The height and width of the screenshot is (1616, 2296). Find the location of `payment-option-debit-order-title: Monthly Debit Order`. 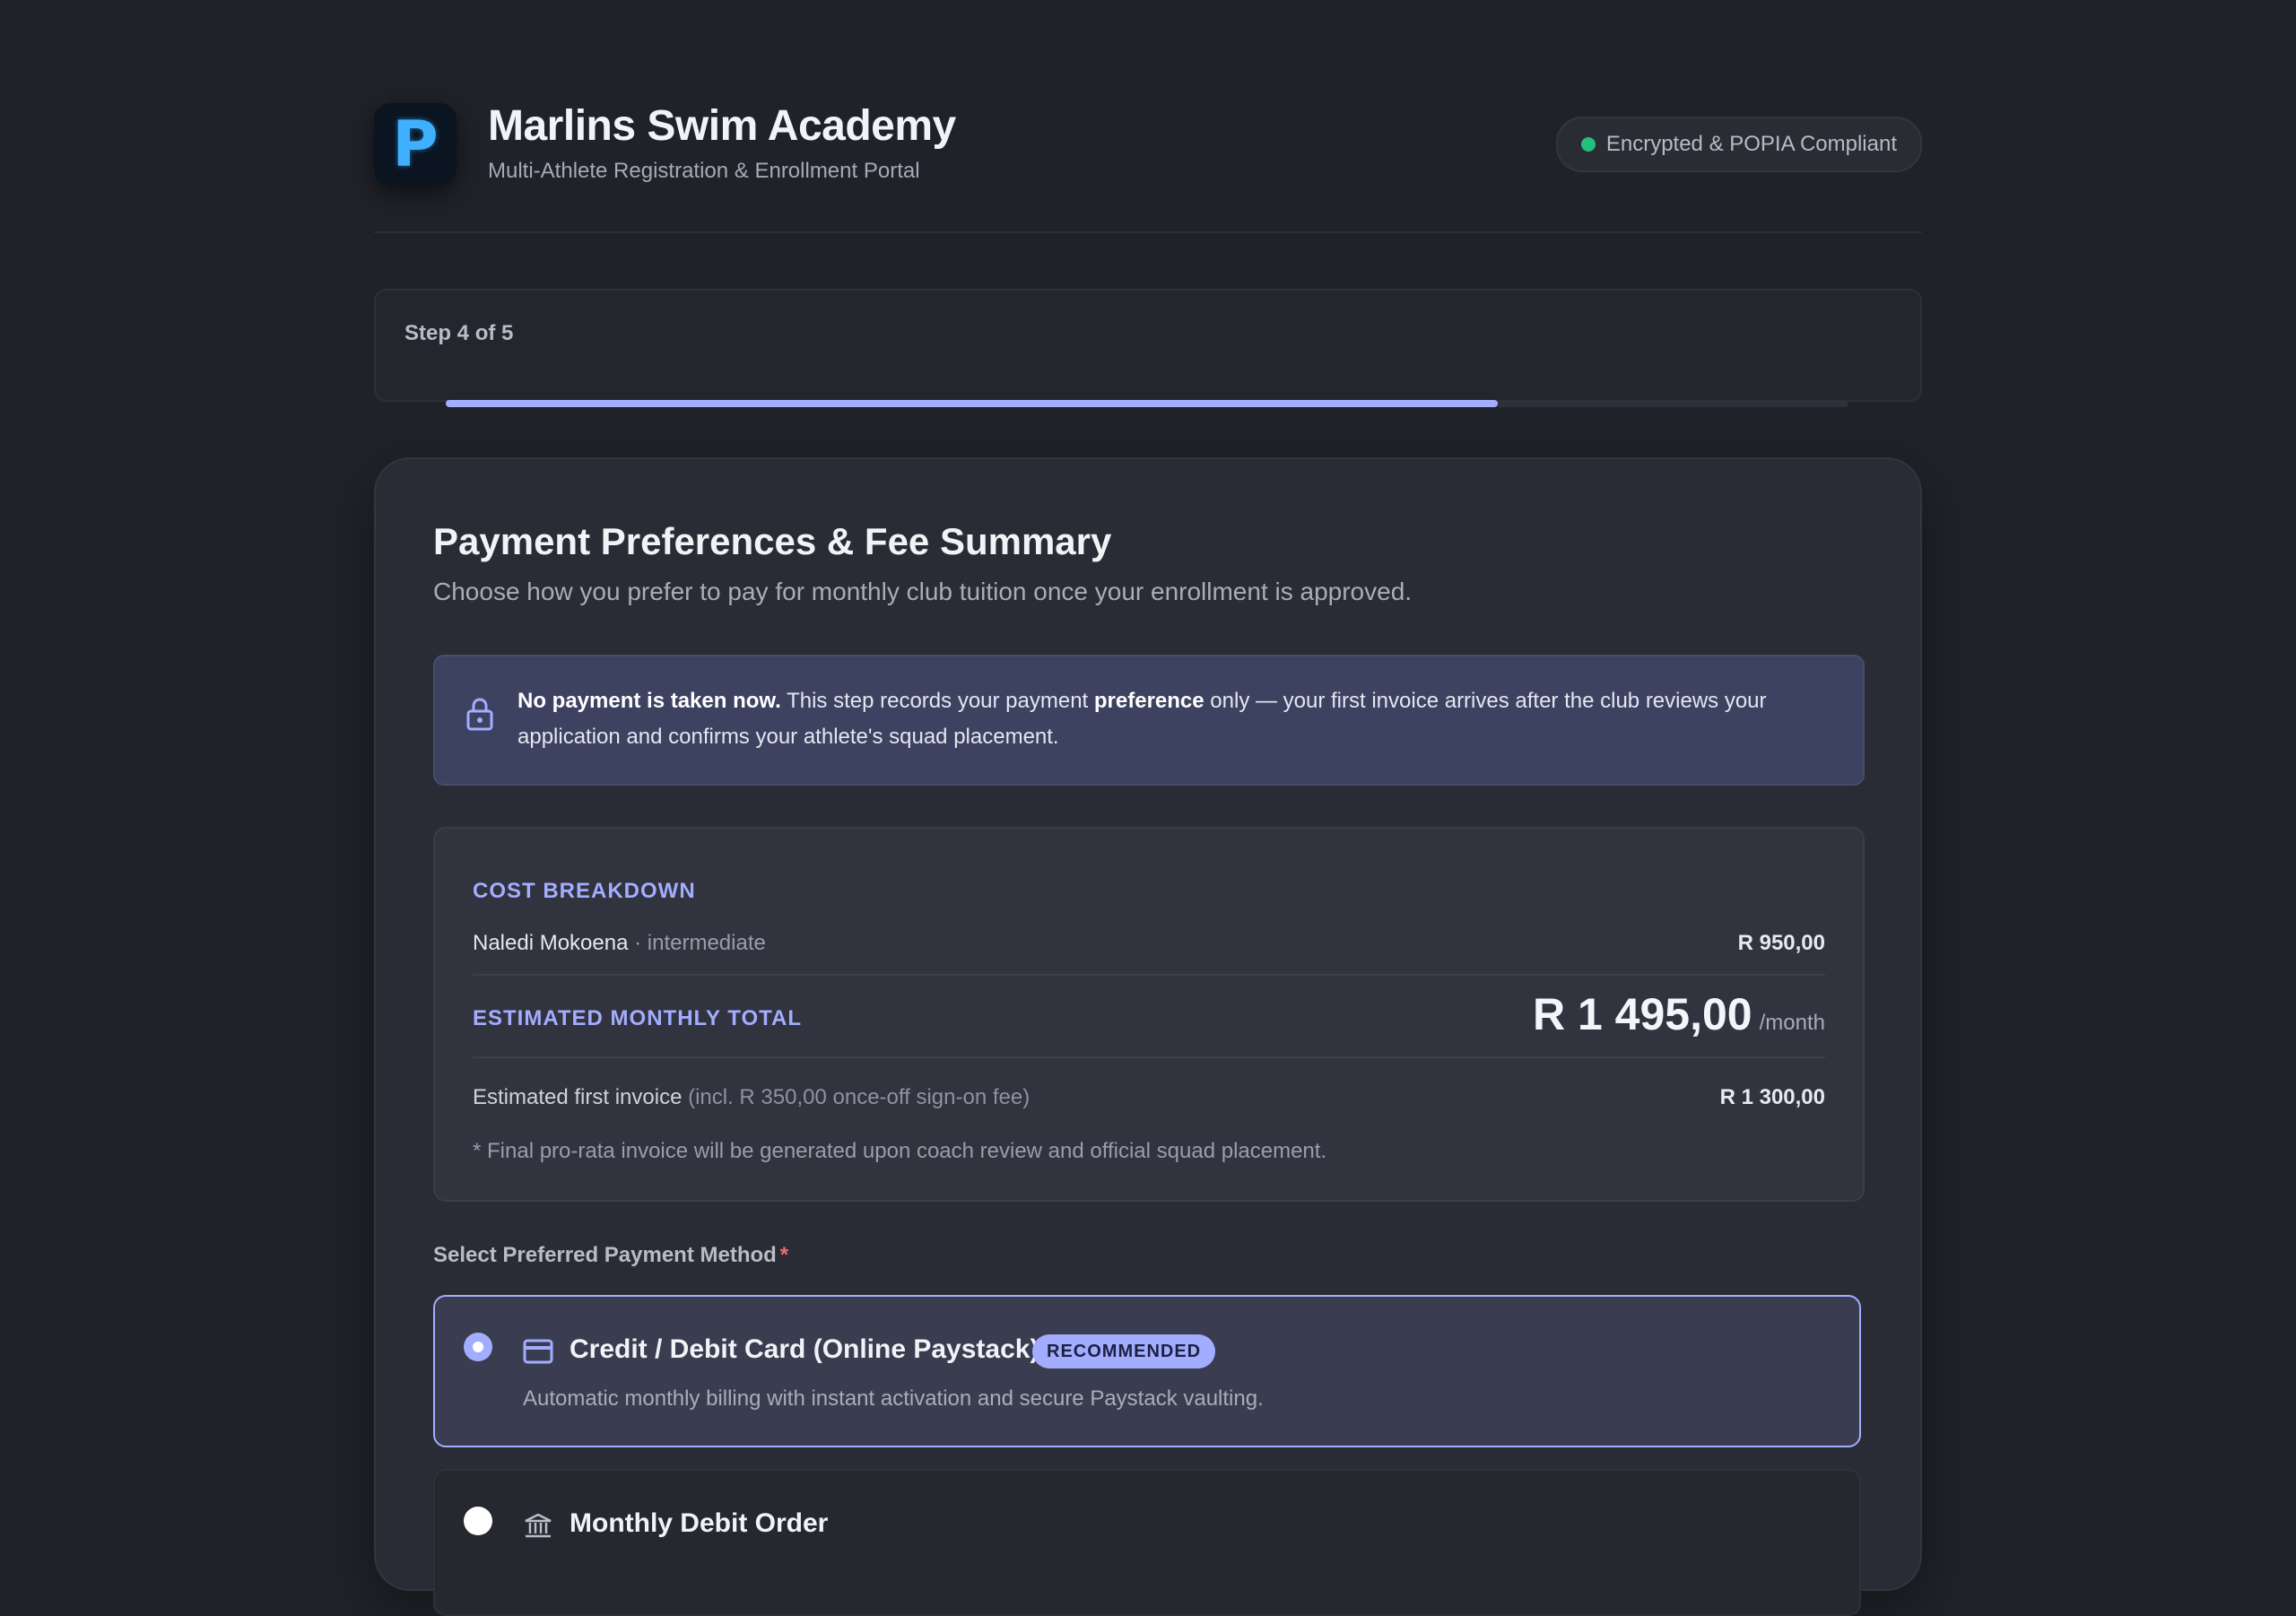

payment-option-debit-order-title: Monthly Debit Order is located at coordinates (699, 1523).